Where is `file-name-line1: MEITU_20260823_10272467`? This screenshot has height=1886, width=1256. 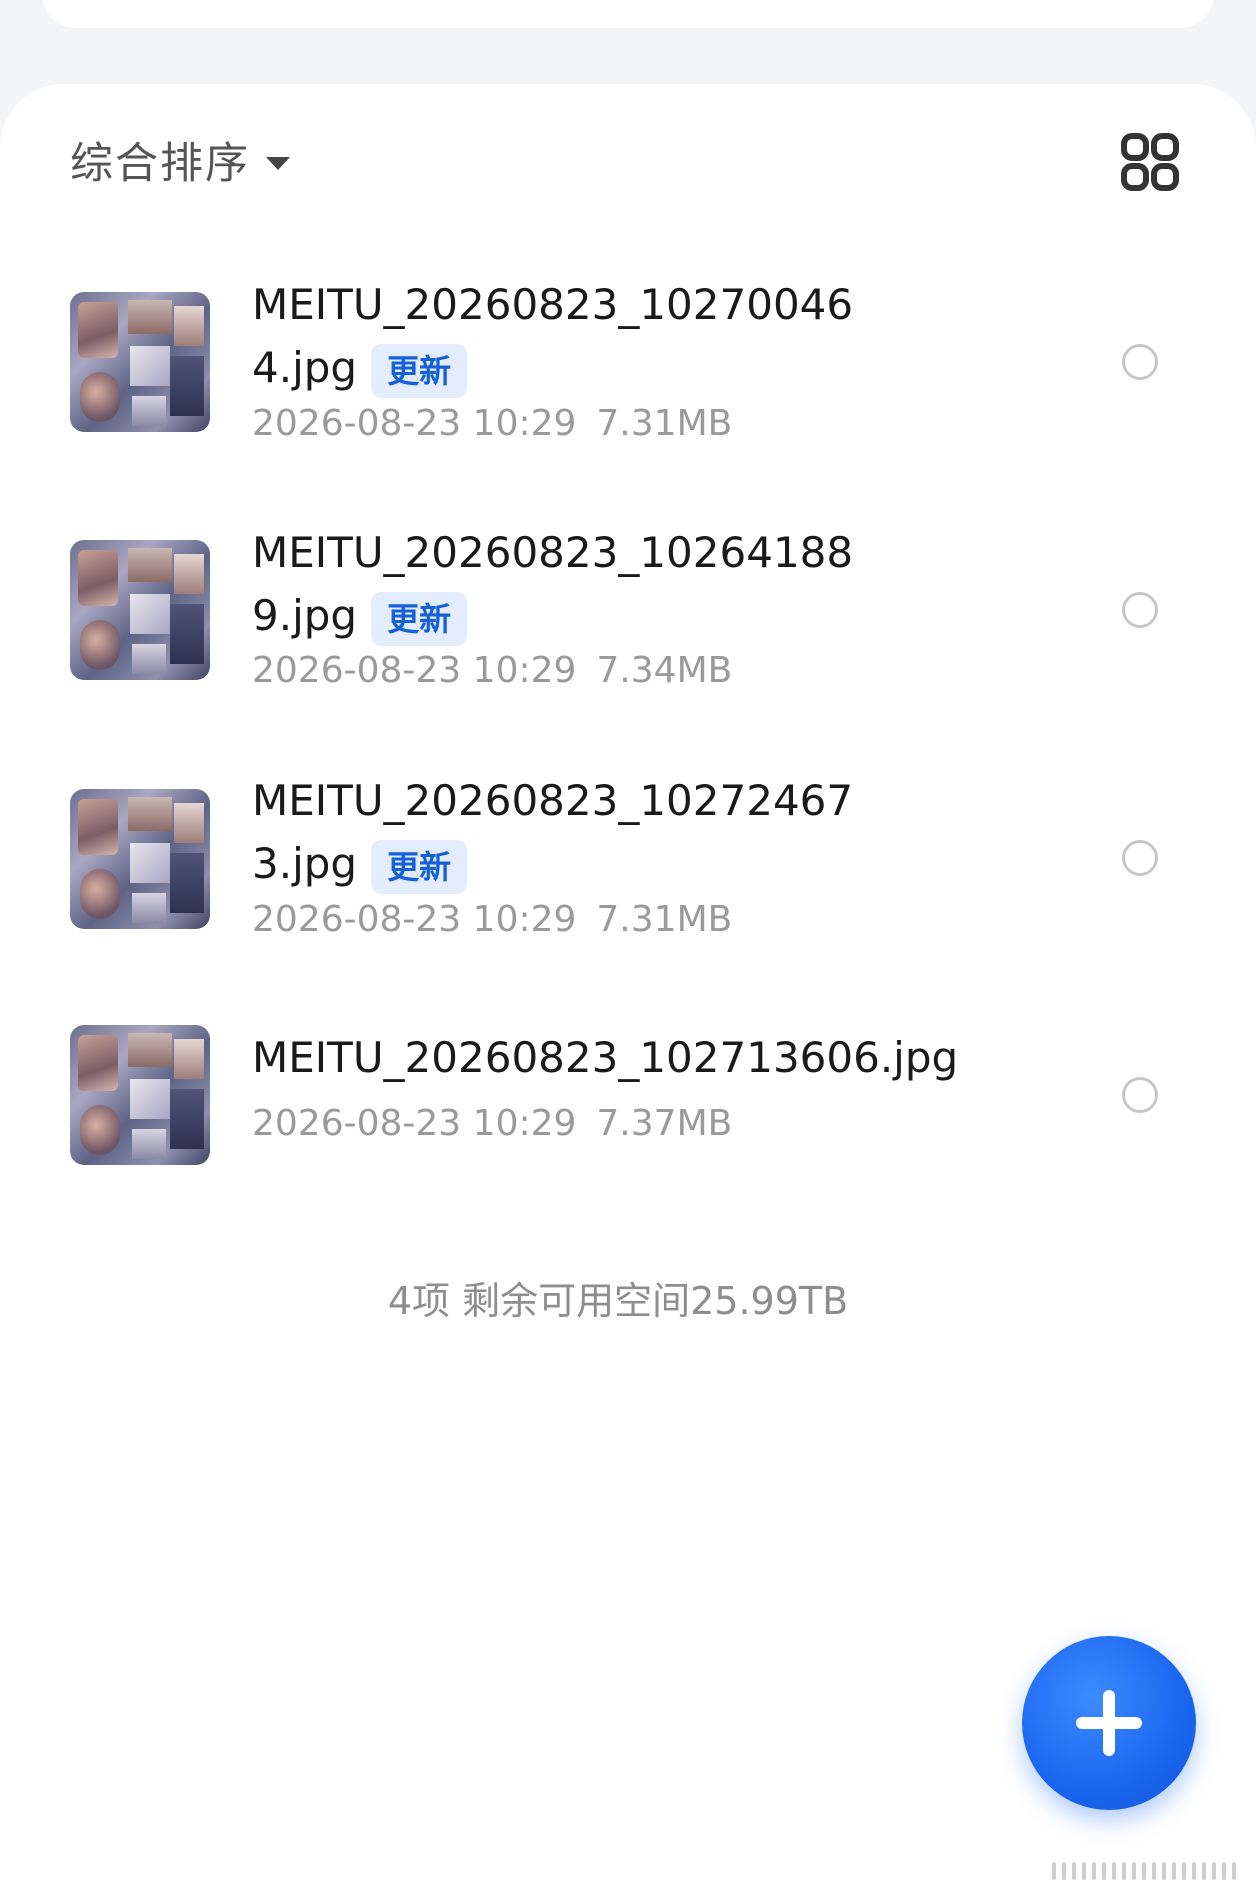
file-name-line1: MEITU_20260823_10272467 is located at coordinates (553, 800).